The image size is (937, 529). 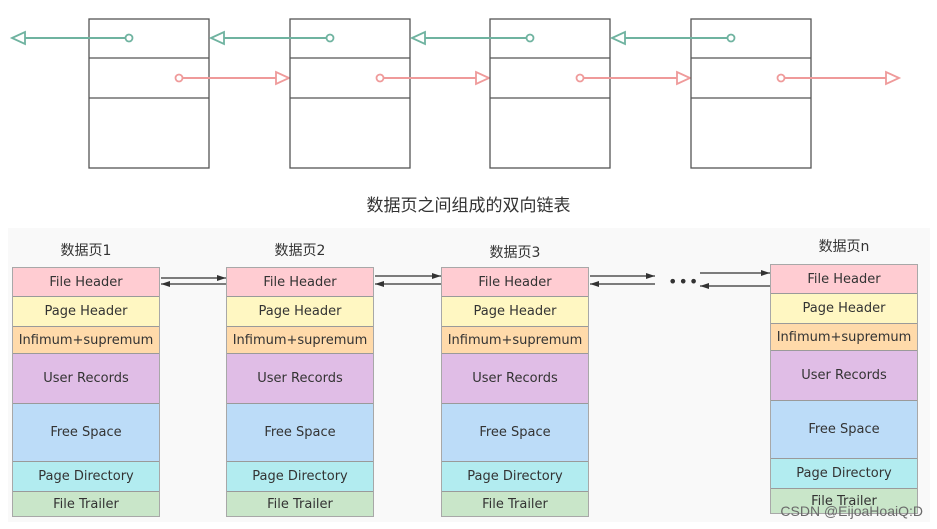 I want to click on page-title: 数据页1, so click(x=86, y=251).